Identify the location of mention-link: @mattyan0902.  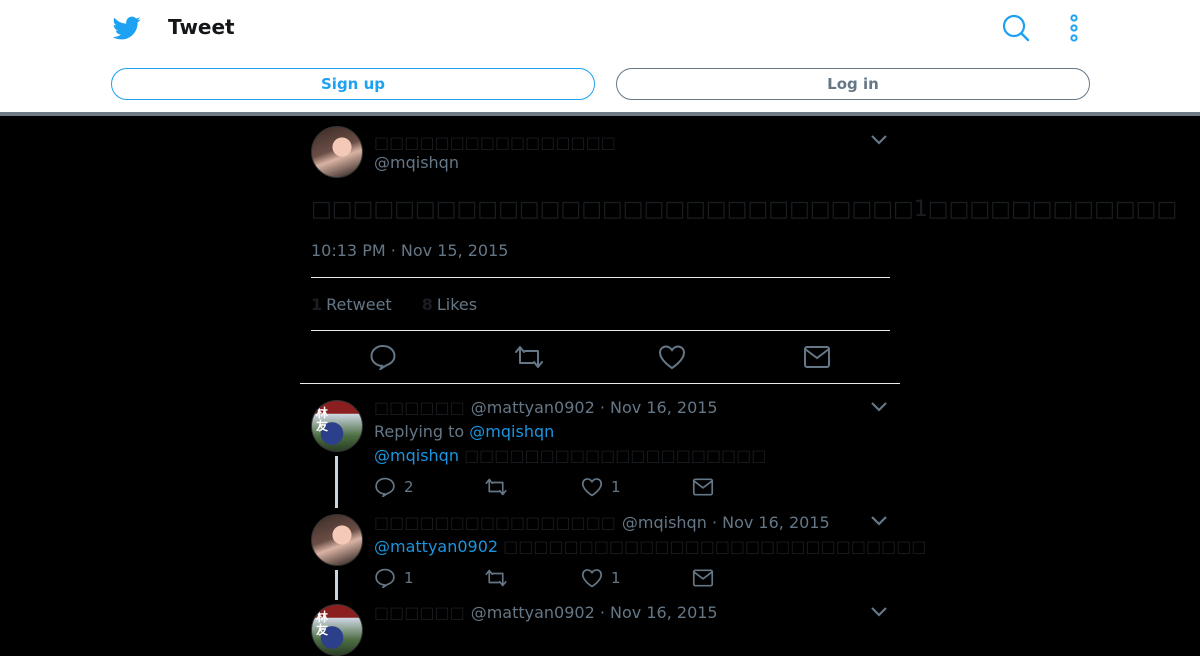
(436, 546).